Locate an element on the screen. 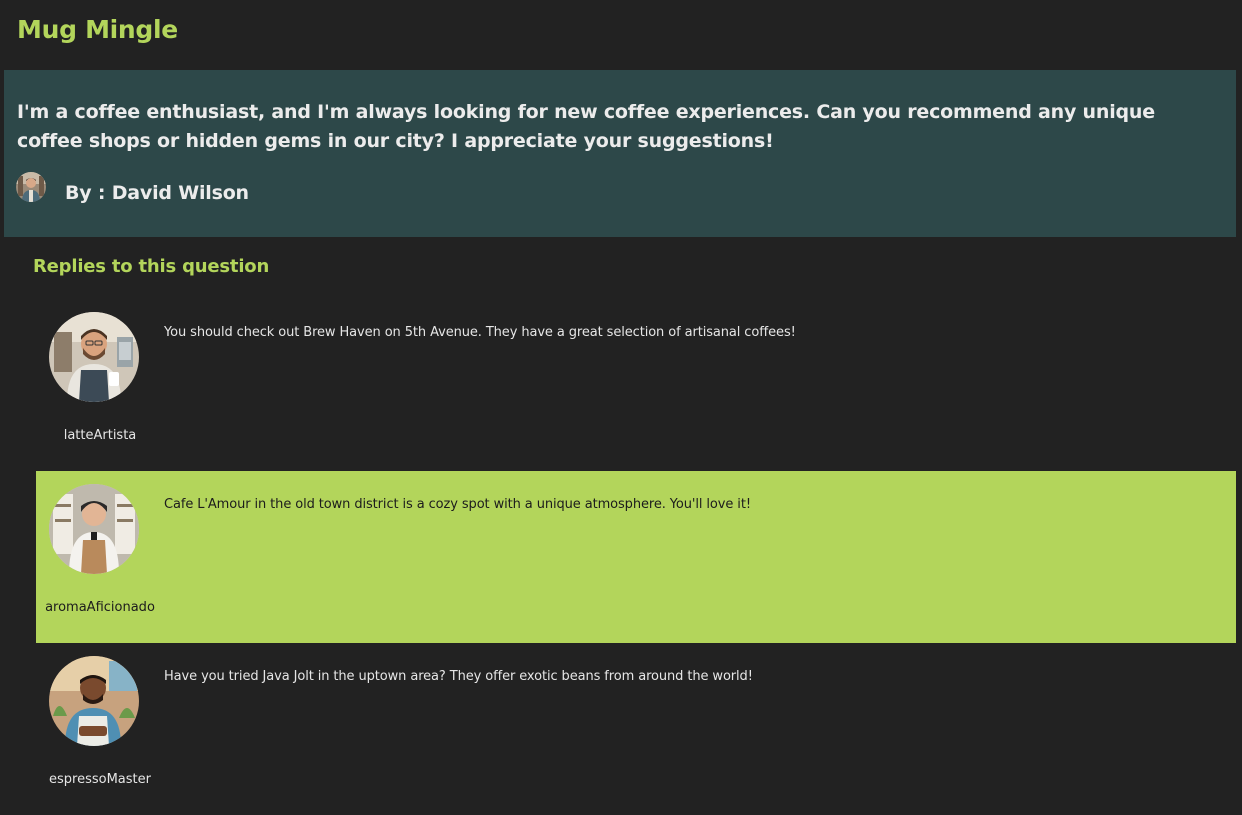  reply-username: latteArtista is located at coordinates (100, 435).